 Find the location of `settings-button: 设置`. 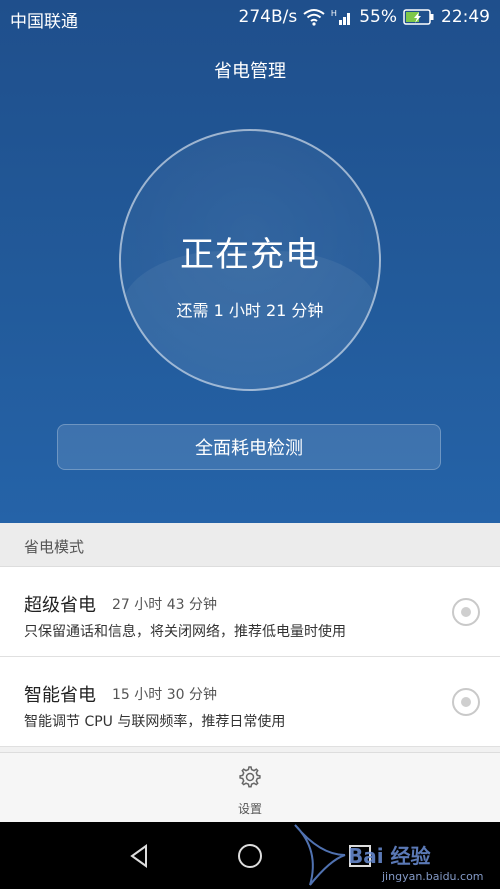

settings-button: 设置 is located at coordinates (250, 787).